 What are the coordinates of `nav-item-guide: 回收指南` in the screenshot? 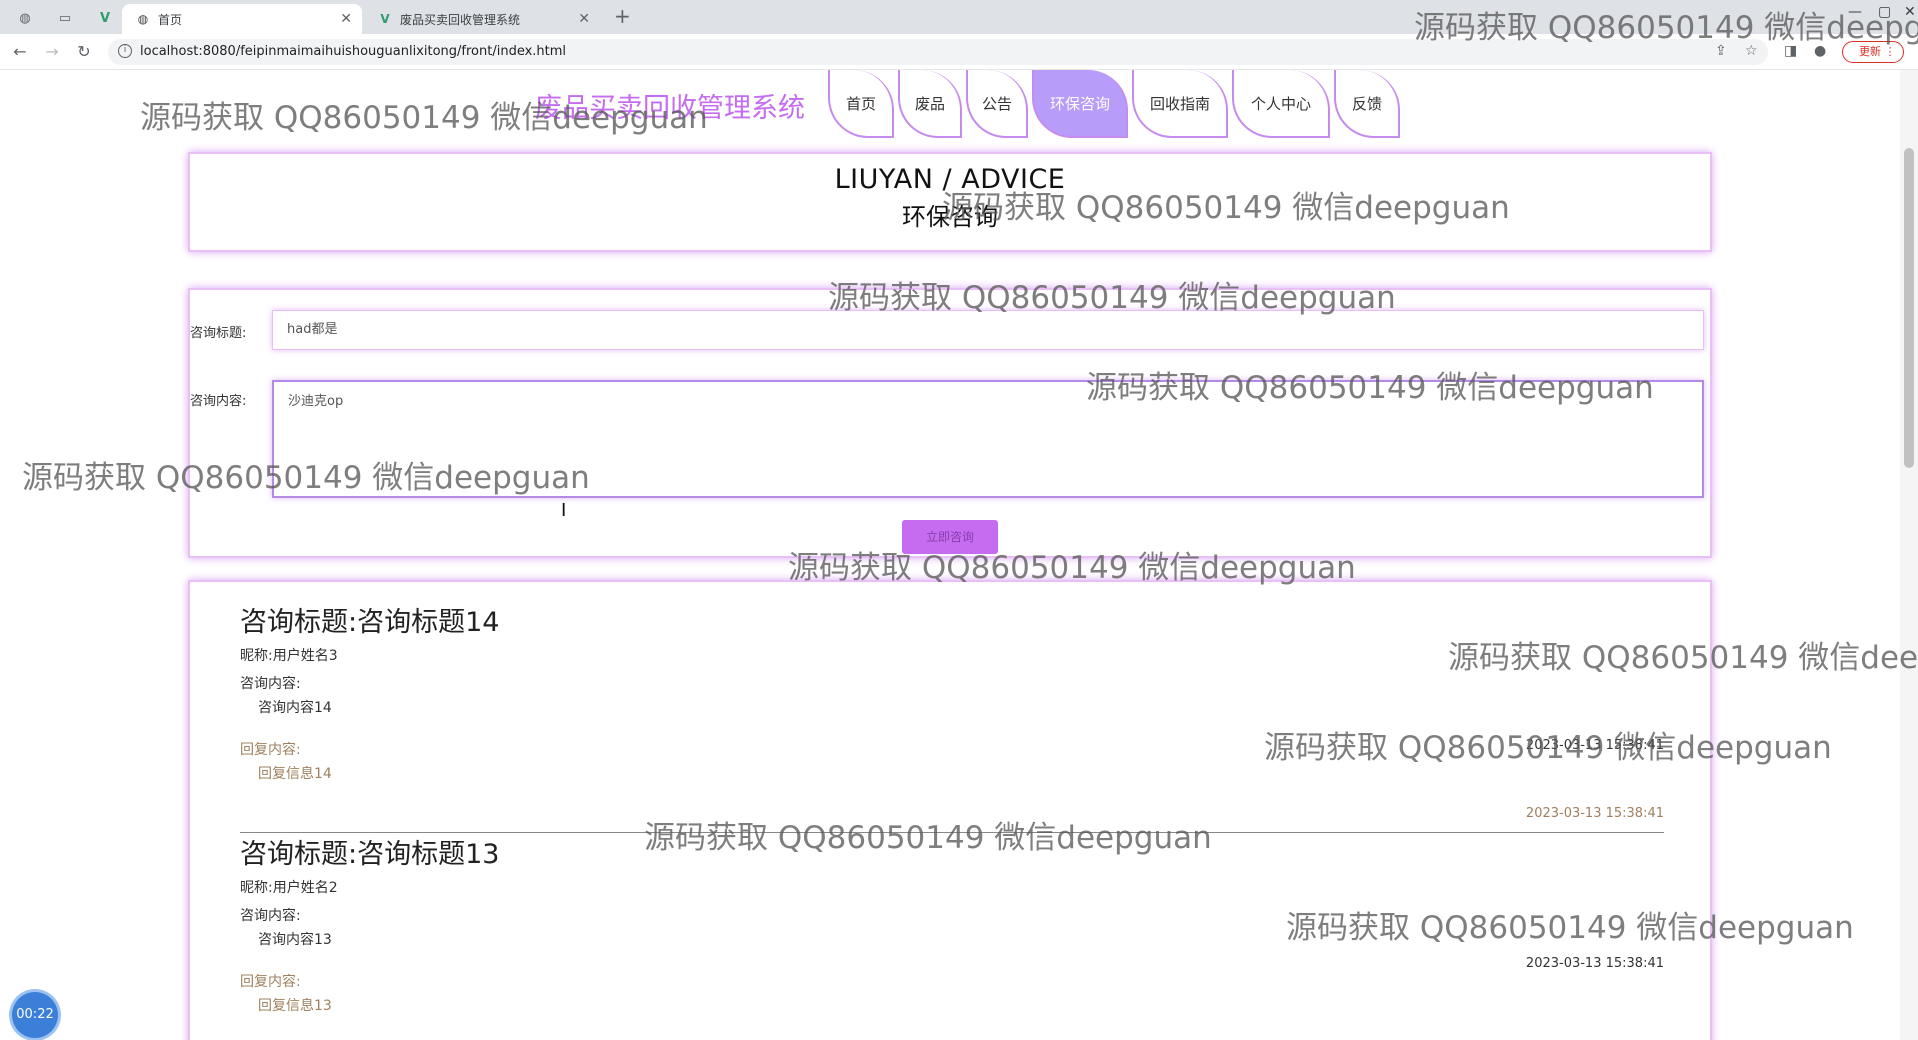 It's located at (1180, 104).